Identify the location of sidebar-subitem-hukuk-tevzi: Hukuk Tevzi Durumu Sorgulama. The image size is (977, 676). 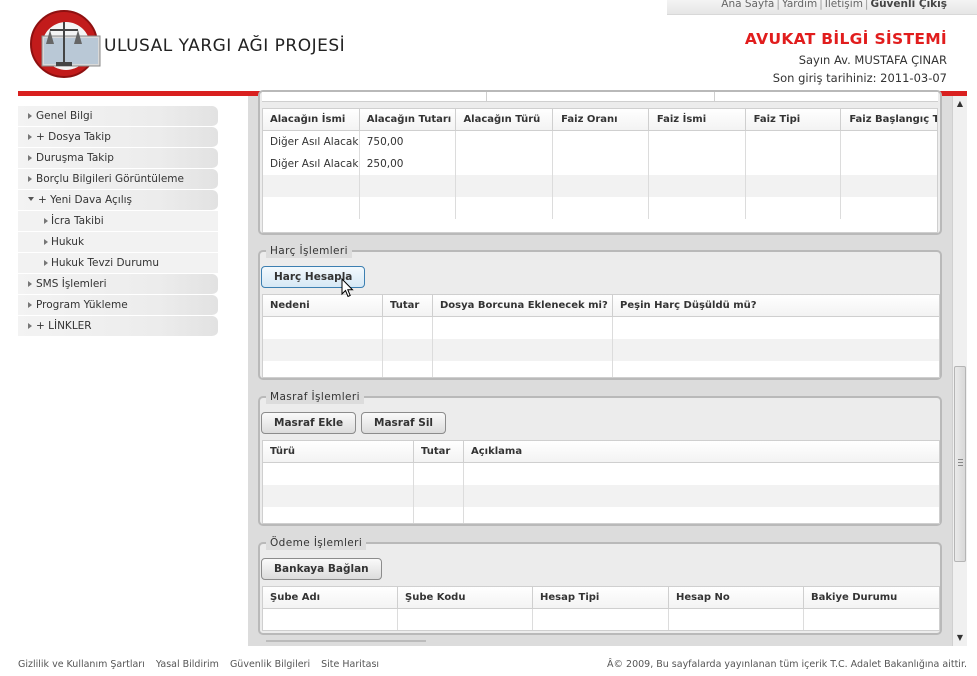
(118, 271).